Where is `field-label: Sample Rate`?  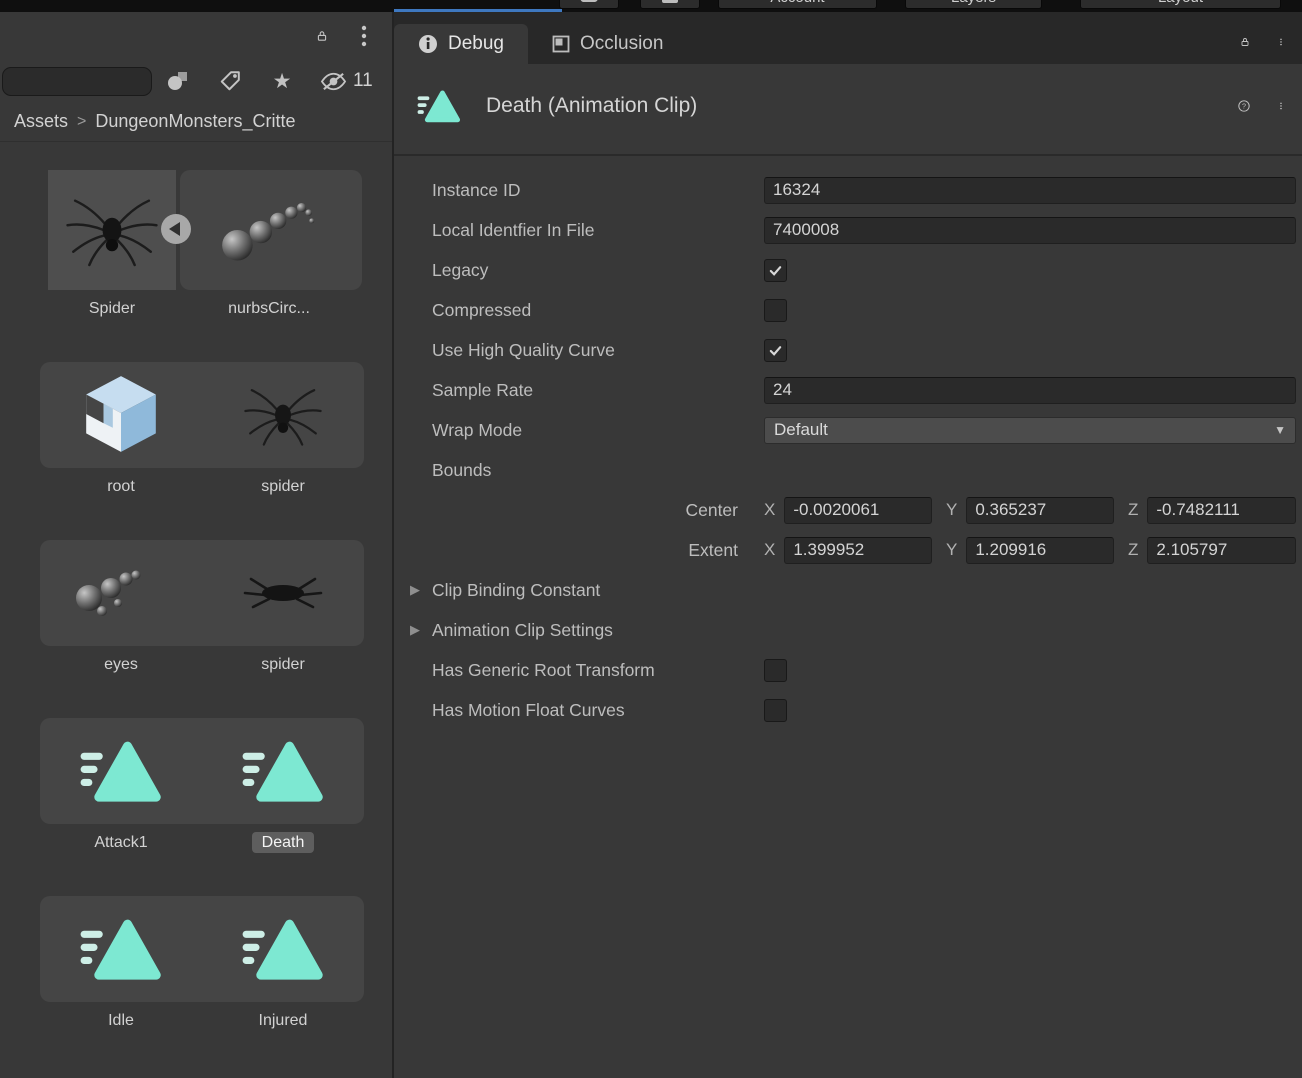
field-label: Sample Rate is located at coordinates (483, 389).